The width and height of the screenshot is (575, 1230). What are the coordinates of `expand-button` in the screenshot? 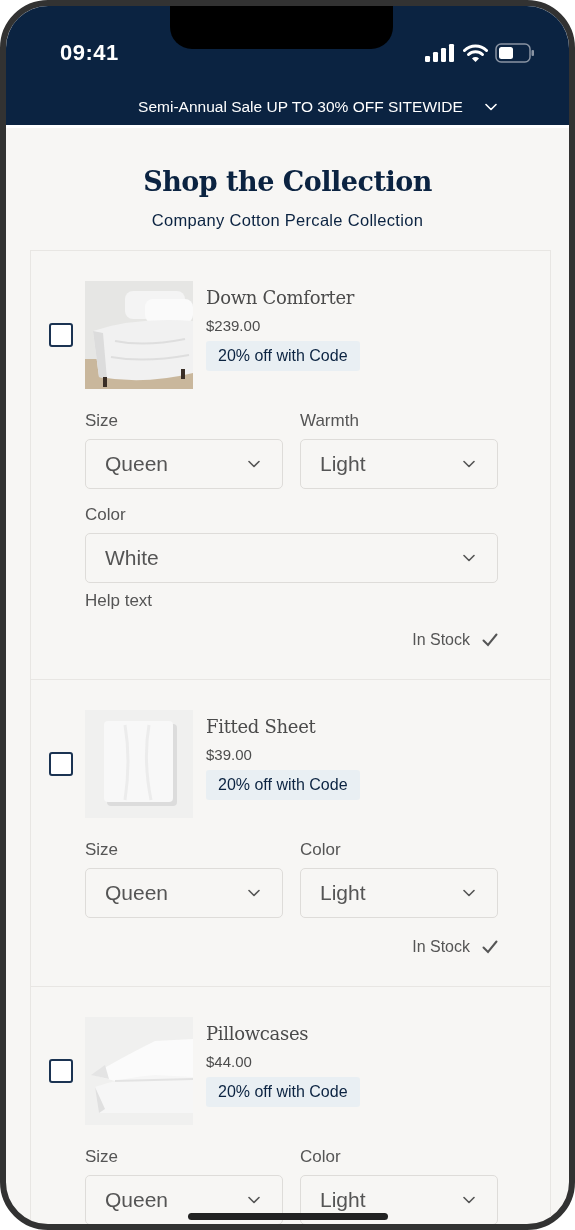 It's located at (490, 106).